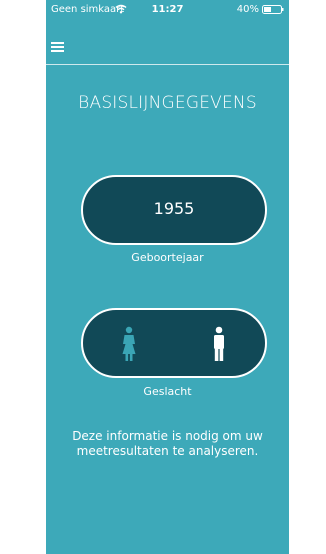  I want to click on hamburger-menu-icon, so click(57, 47).